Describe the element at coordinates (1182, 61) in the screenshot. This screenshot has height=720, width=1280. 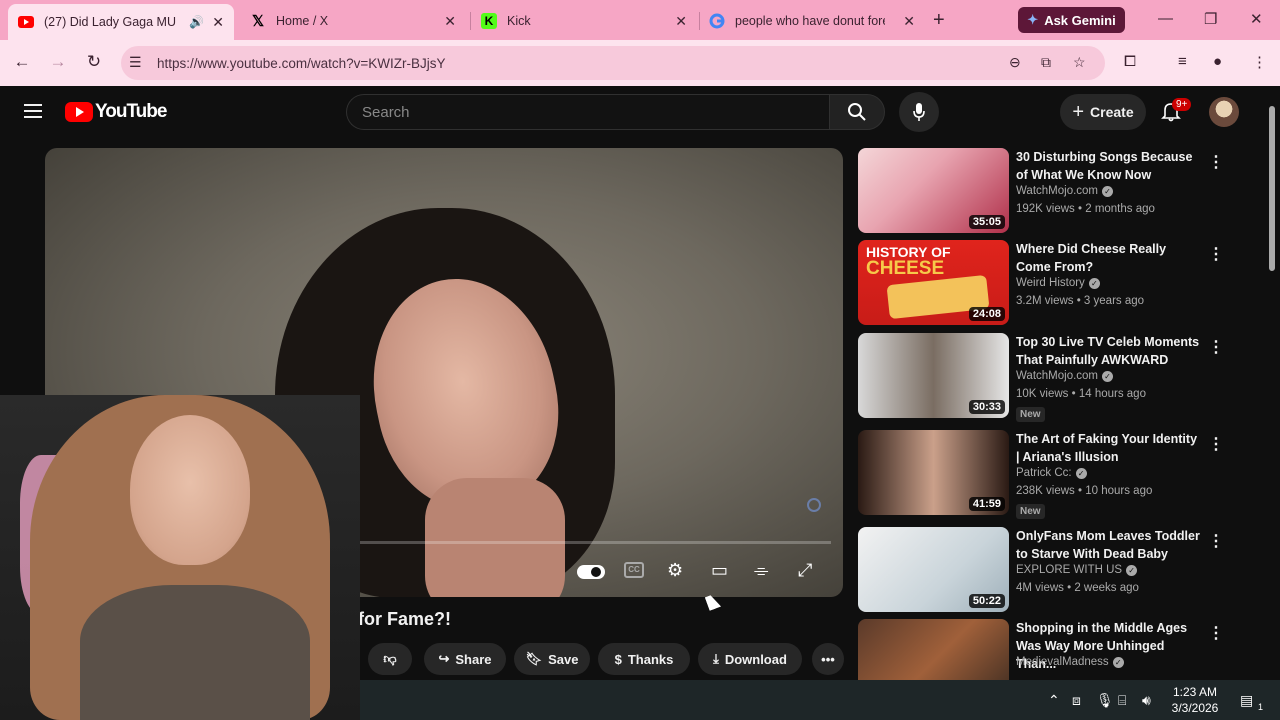
I see `media-control-icon: ≡` at that location.